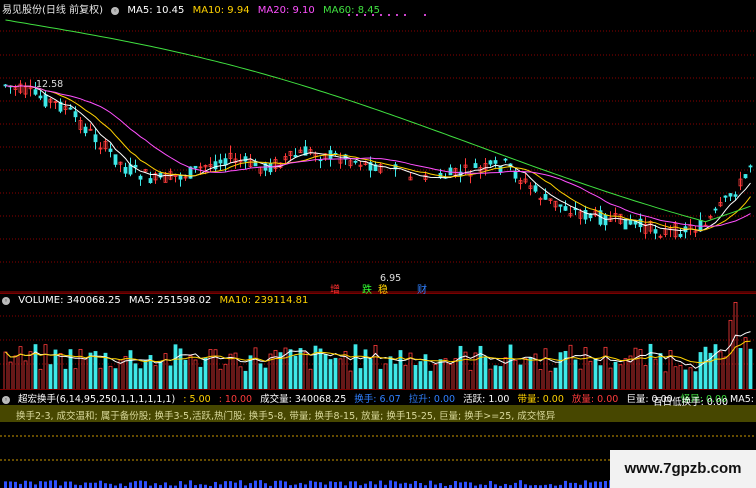 The width and height of the screenshot is (756, 488). I want to click on ma20-value: MA20: 9.10, so click(286, 10).